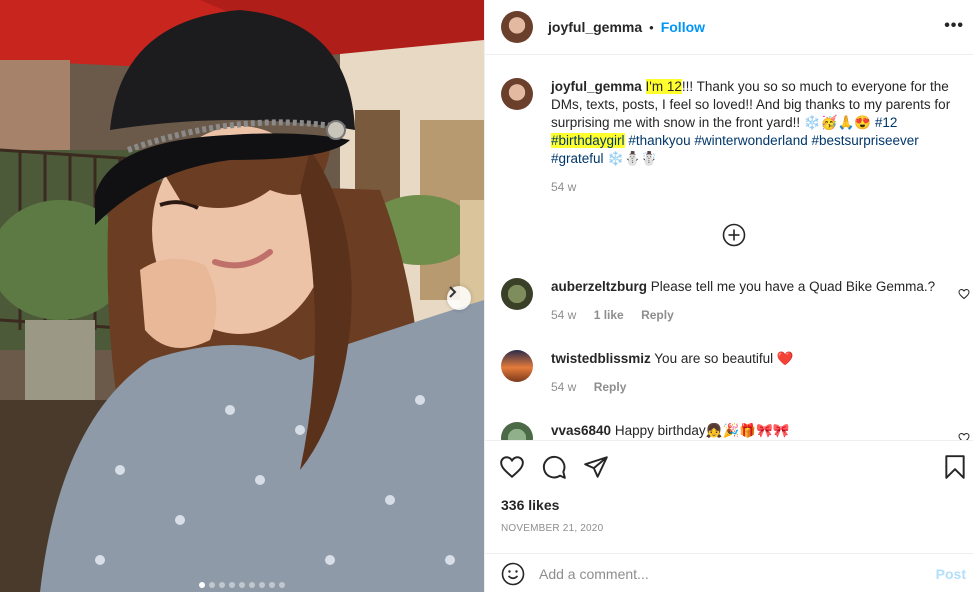  What do you see at coordinates (517, 27) in the screenshot?
I see `author-avatar` at bounding box center [517, 27].